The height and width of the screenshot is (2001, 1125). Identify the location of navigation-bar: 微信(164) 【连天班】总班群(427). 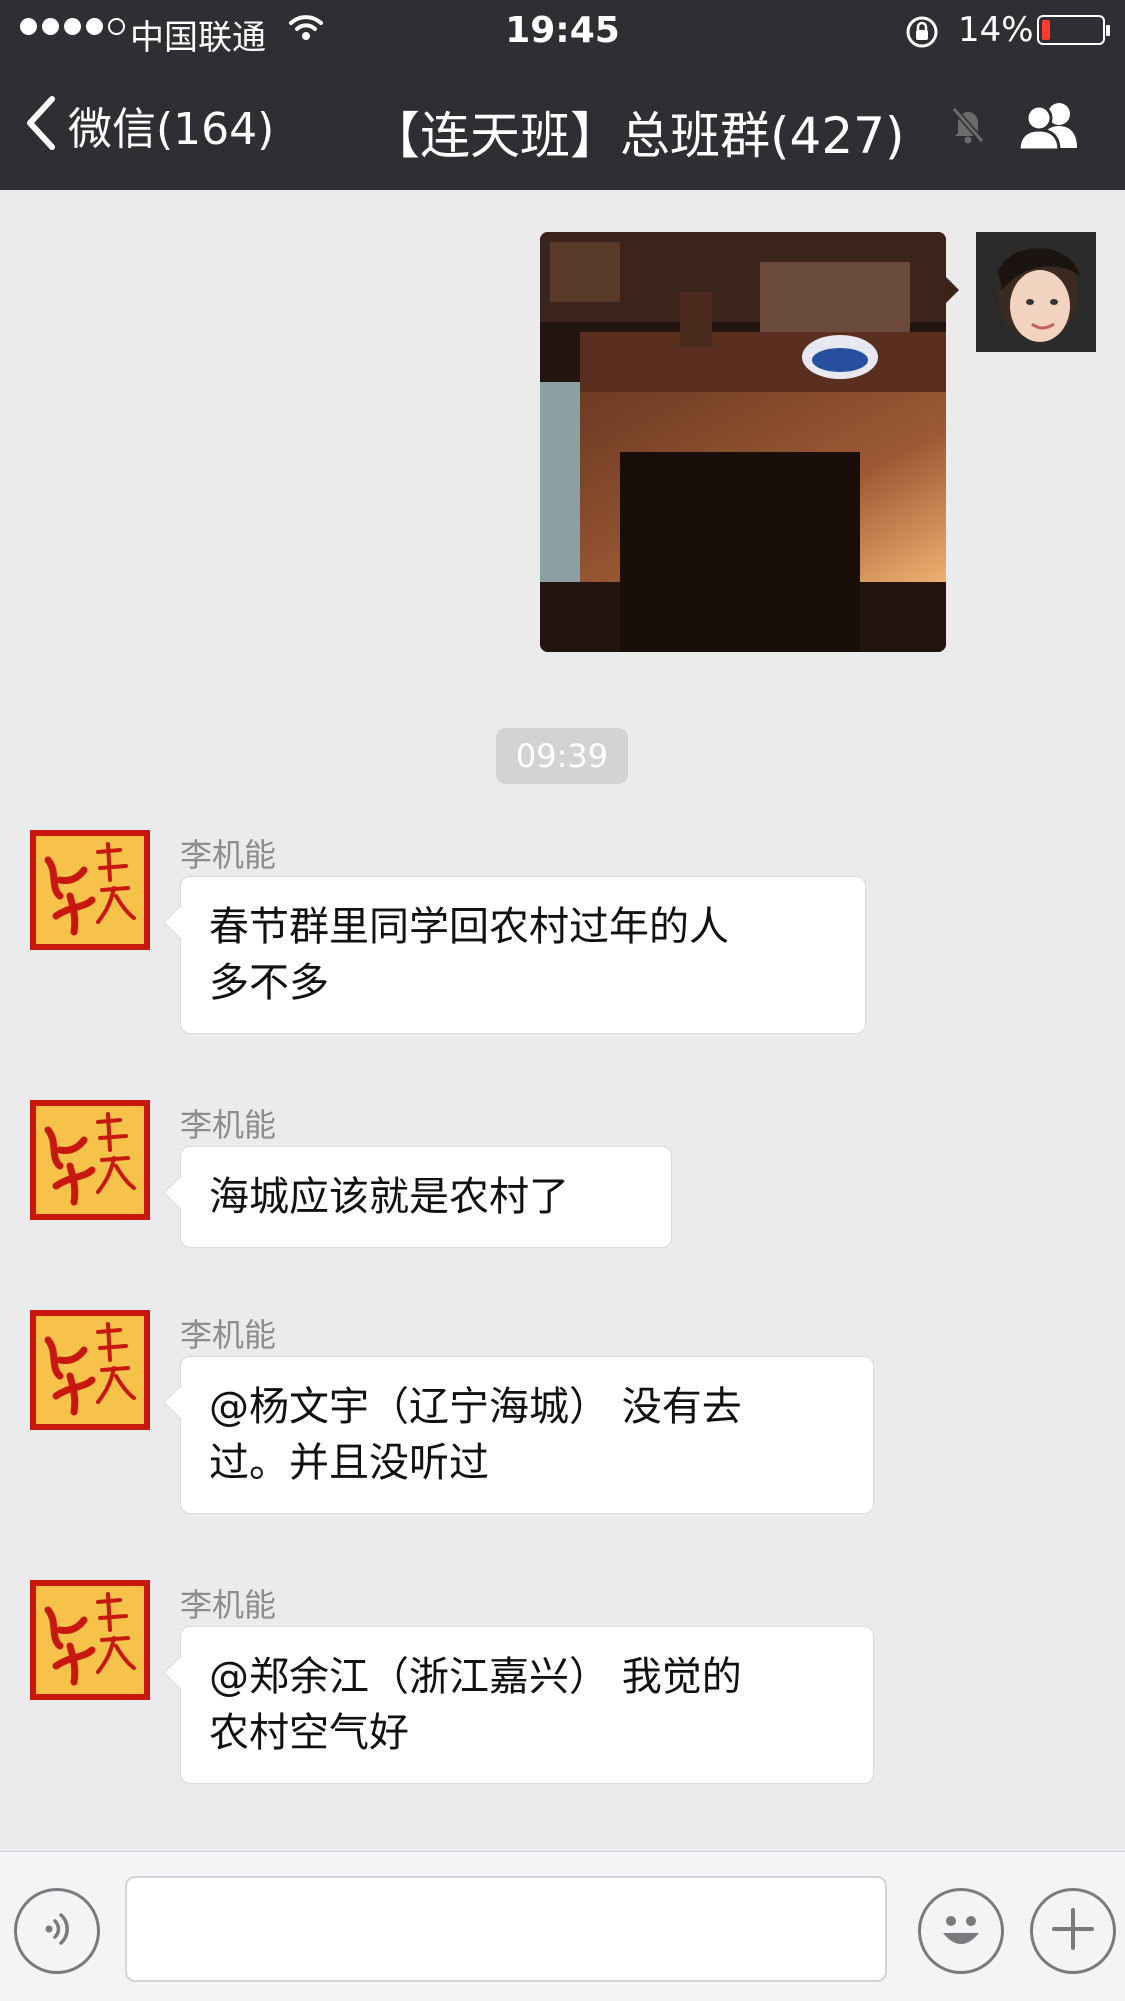
(562, 125).